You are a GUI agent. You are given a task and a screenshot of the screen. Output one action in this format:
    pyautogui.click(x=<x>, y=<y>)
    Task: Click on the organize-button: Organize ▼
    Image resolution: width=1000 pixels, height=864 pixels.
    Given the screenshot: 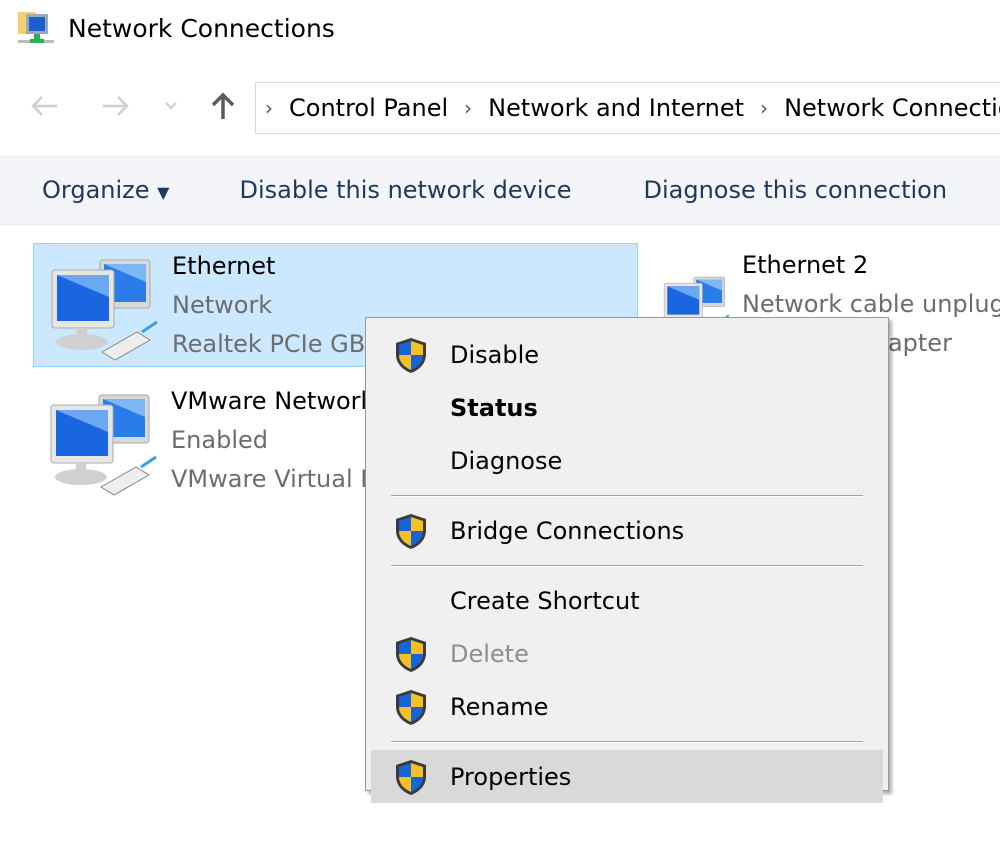 What is the action you would take?
    pyautogui.click(x=105, y=190)
    